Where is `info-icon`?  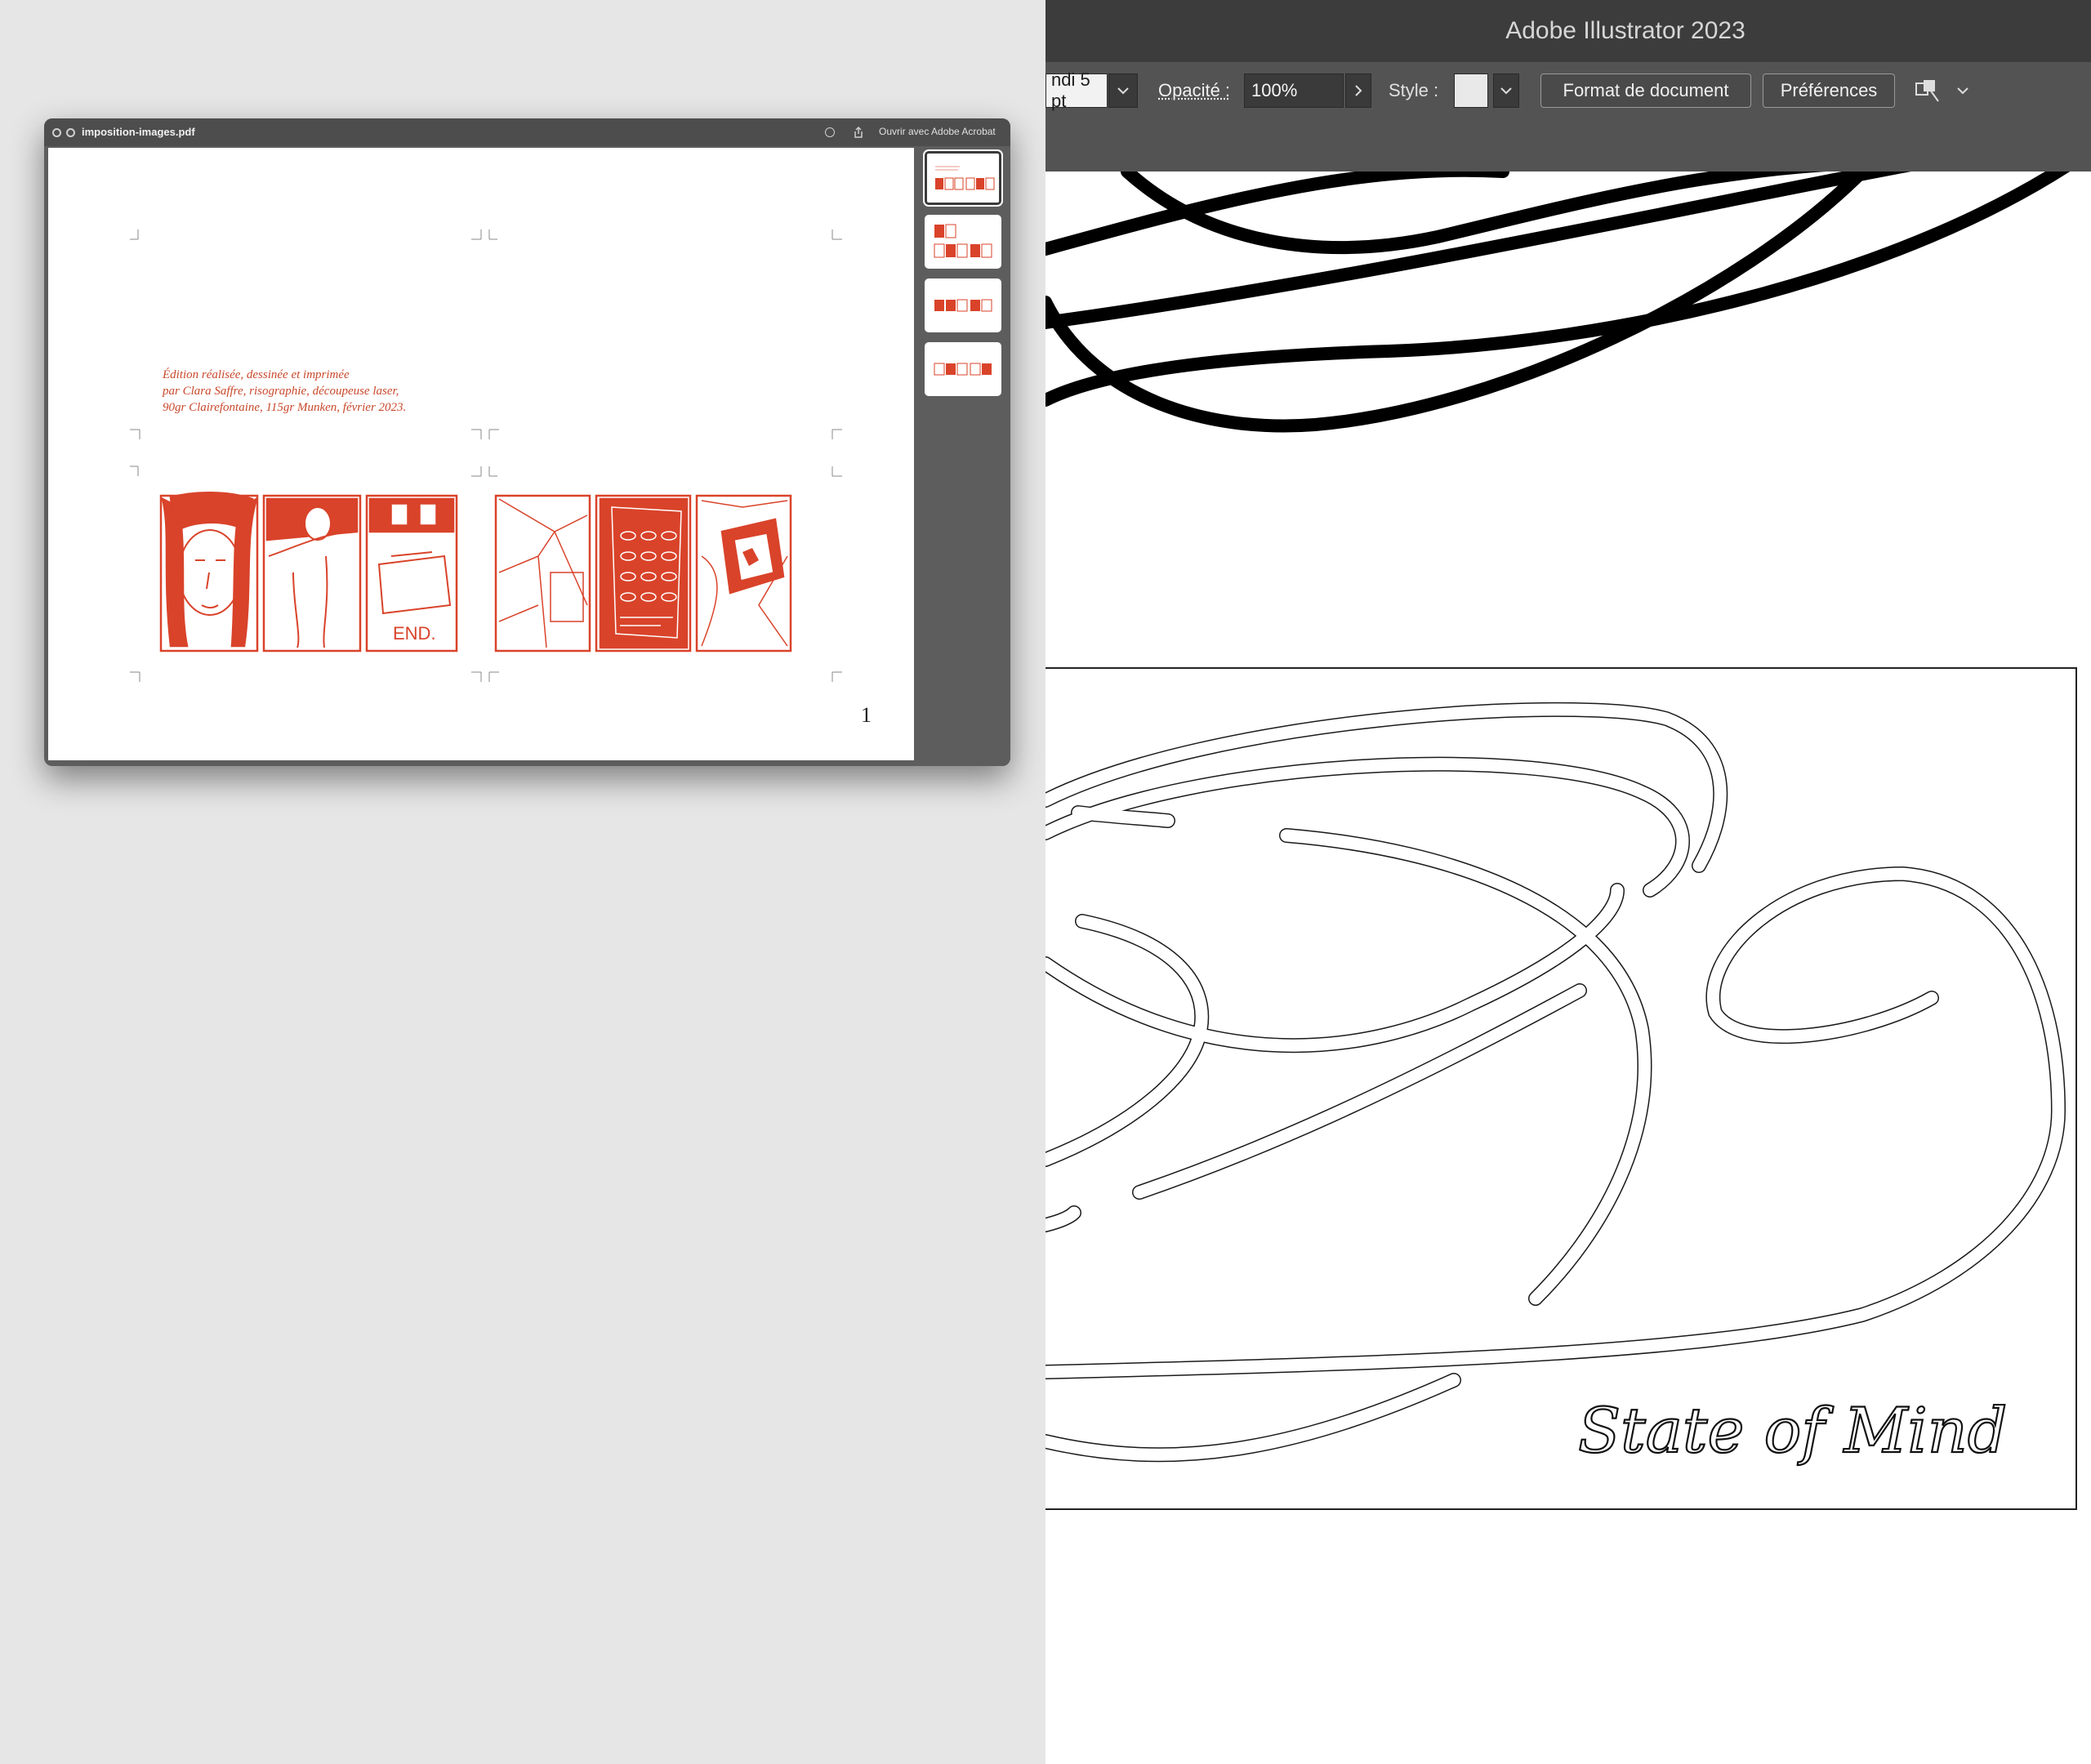 info-icon is located at coordinates (830, 132).